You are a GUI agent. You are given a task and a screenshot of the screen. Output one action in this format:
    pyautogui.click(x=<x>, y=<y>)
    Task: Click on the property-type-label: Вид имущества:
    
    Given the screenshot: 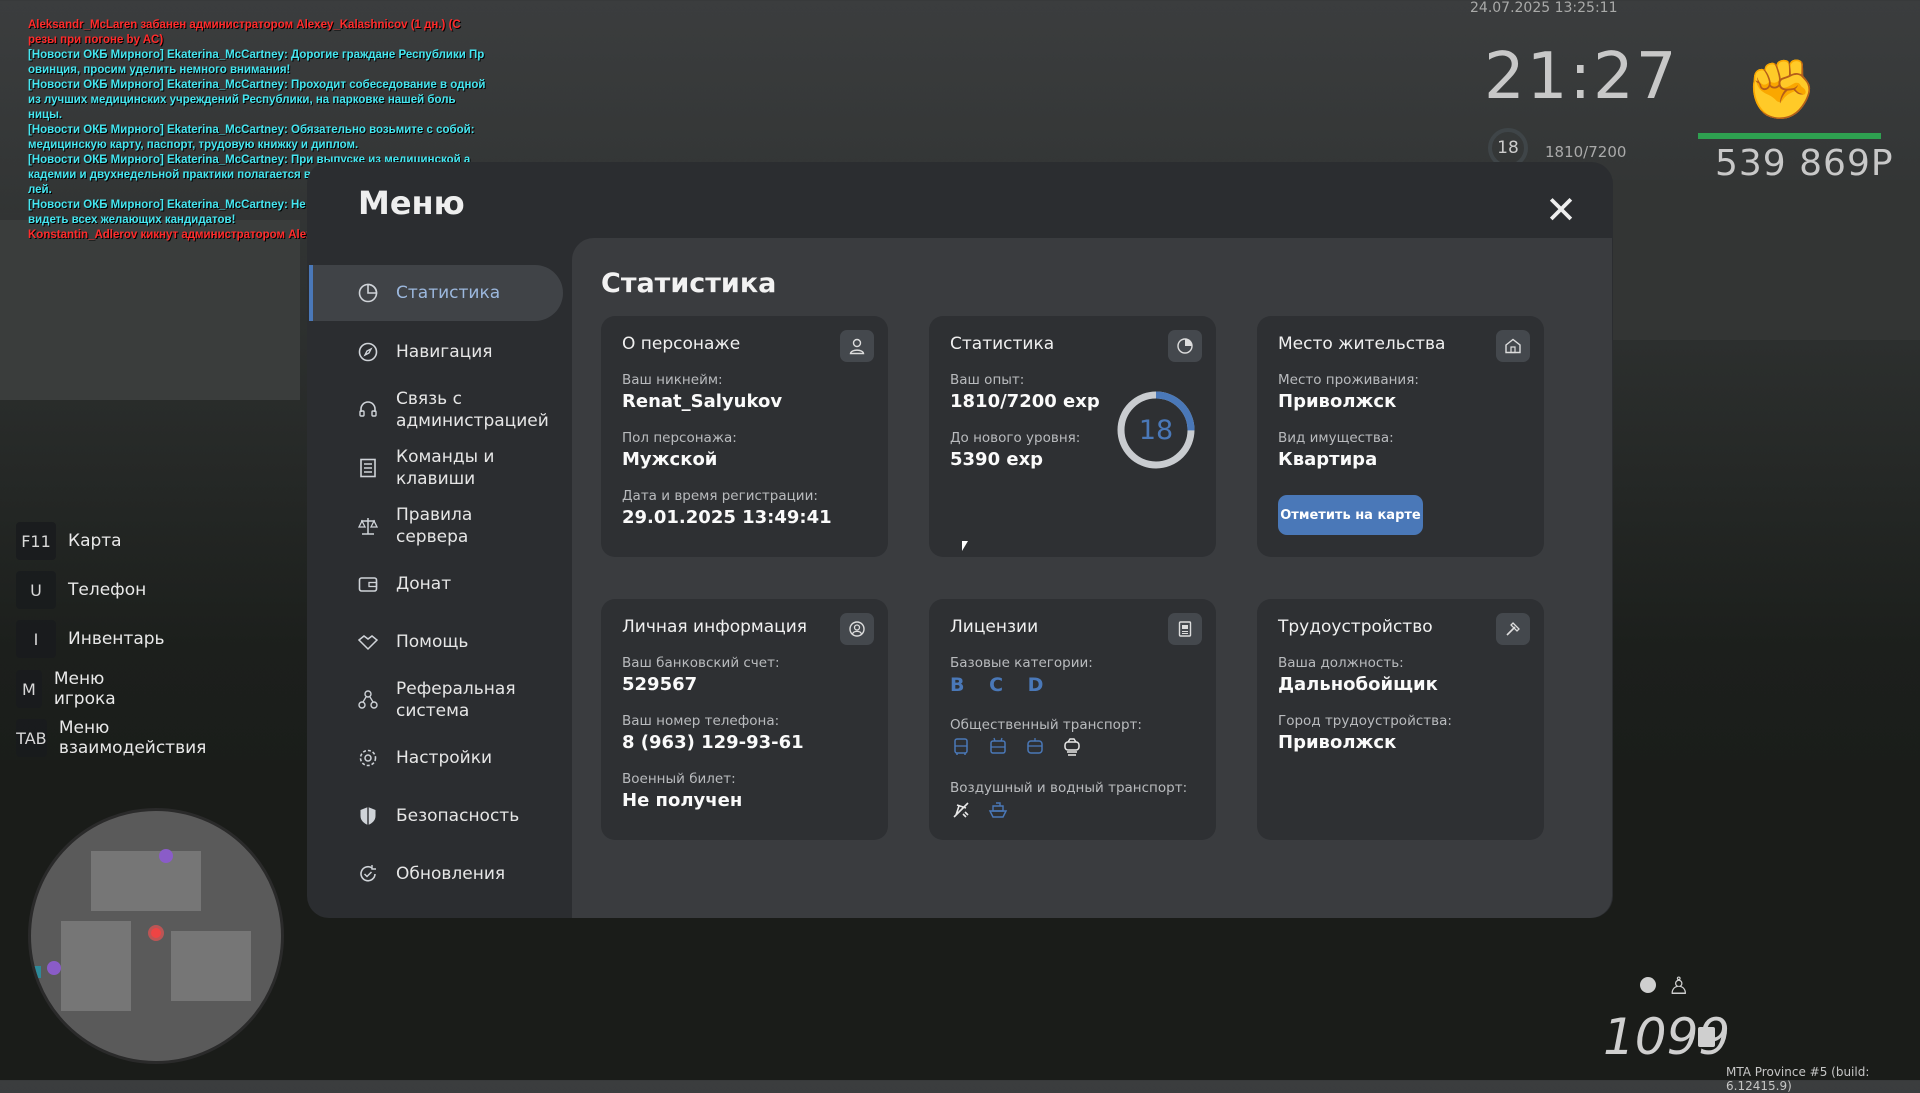 What is the action you would take?
    pyautogui.click(x=1336, y=438)
    